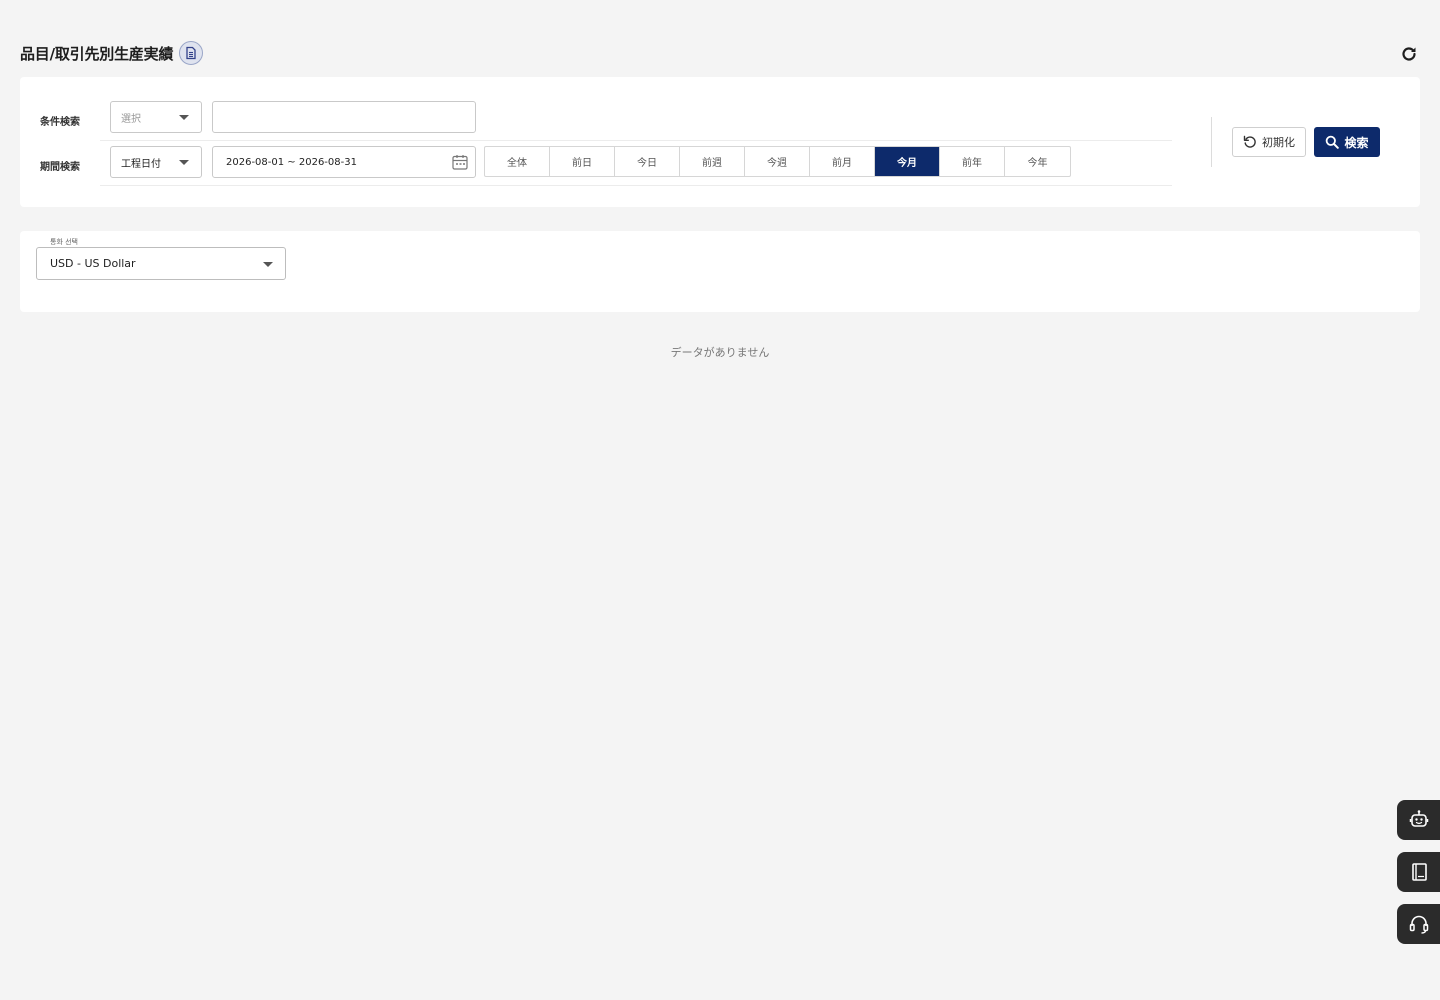 This screenshot has width=1440, height=1000. What do you see at coordinates (1249, 141) in the screenshot?
I see `reset-icon` at bounding box center [1249, 141].